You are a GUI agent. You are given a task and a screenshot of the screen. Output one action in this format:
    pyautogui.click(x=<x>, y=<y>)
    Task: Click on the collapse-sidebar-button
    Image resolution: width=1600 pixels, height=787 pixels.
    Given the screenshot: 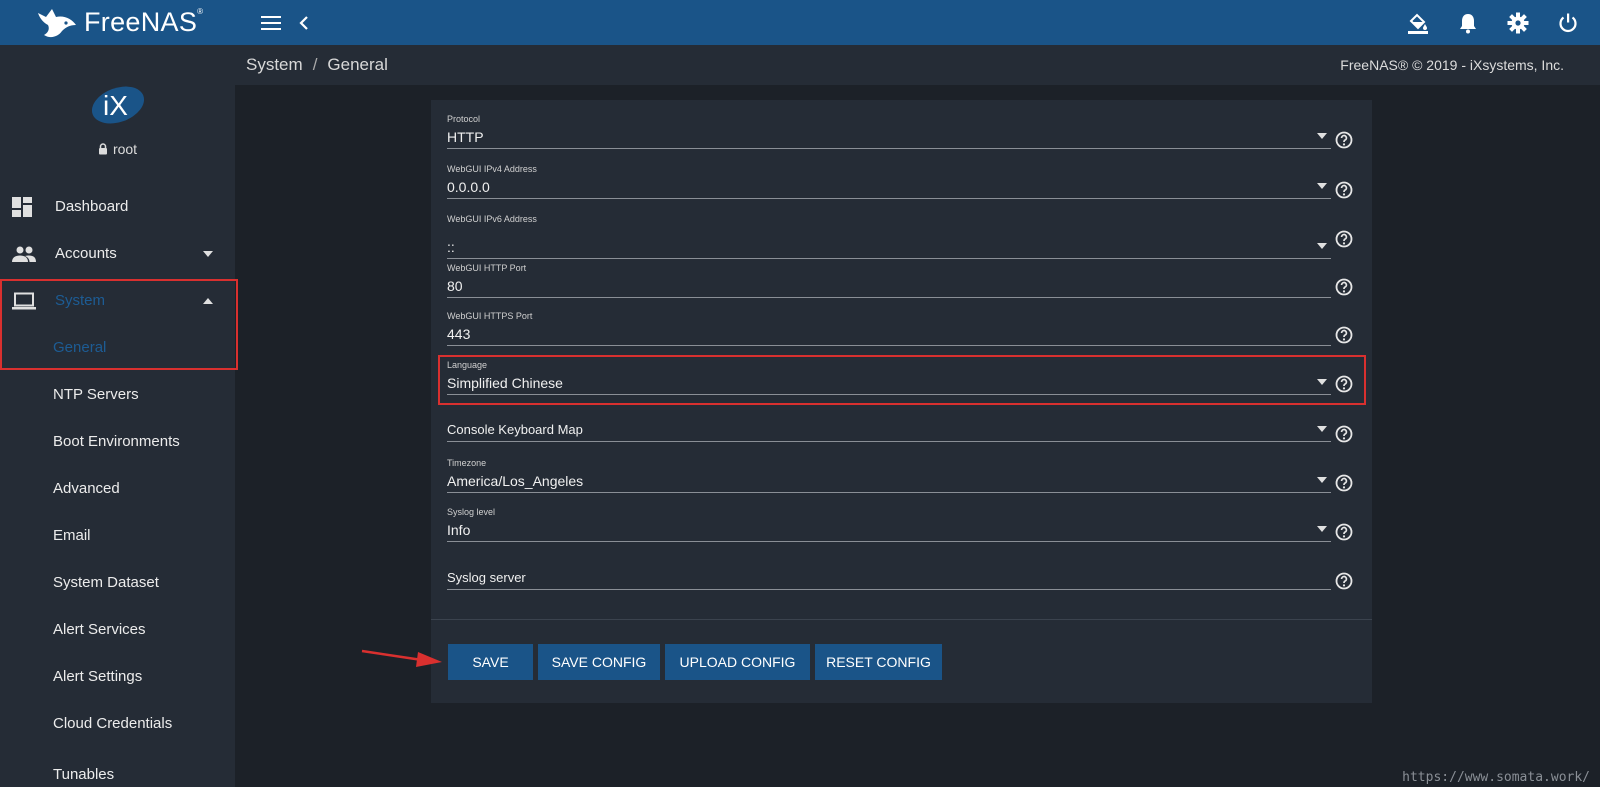 What is the action you would take?
    pyautogui.click(x=304, y=22)
    